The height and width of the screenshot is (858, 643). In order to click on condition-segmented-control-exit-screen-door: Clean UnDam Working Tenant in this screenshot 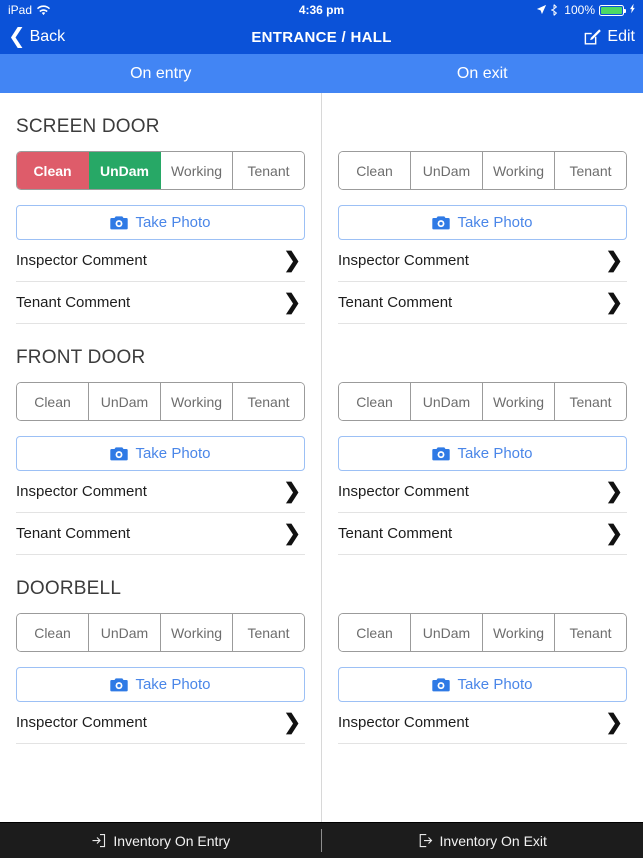, I will do `click(482, 170)`.